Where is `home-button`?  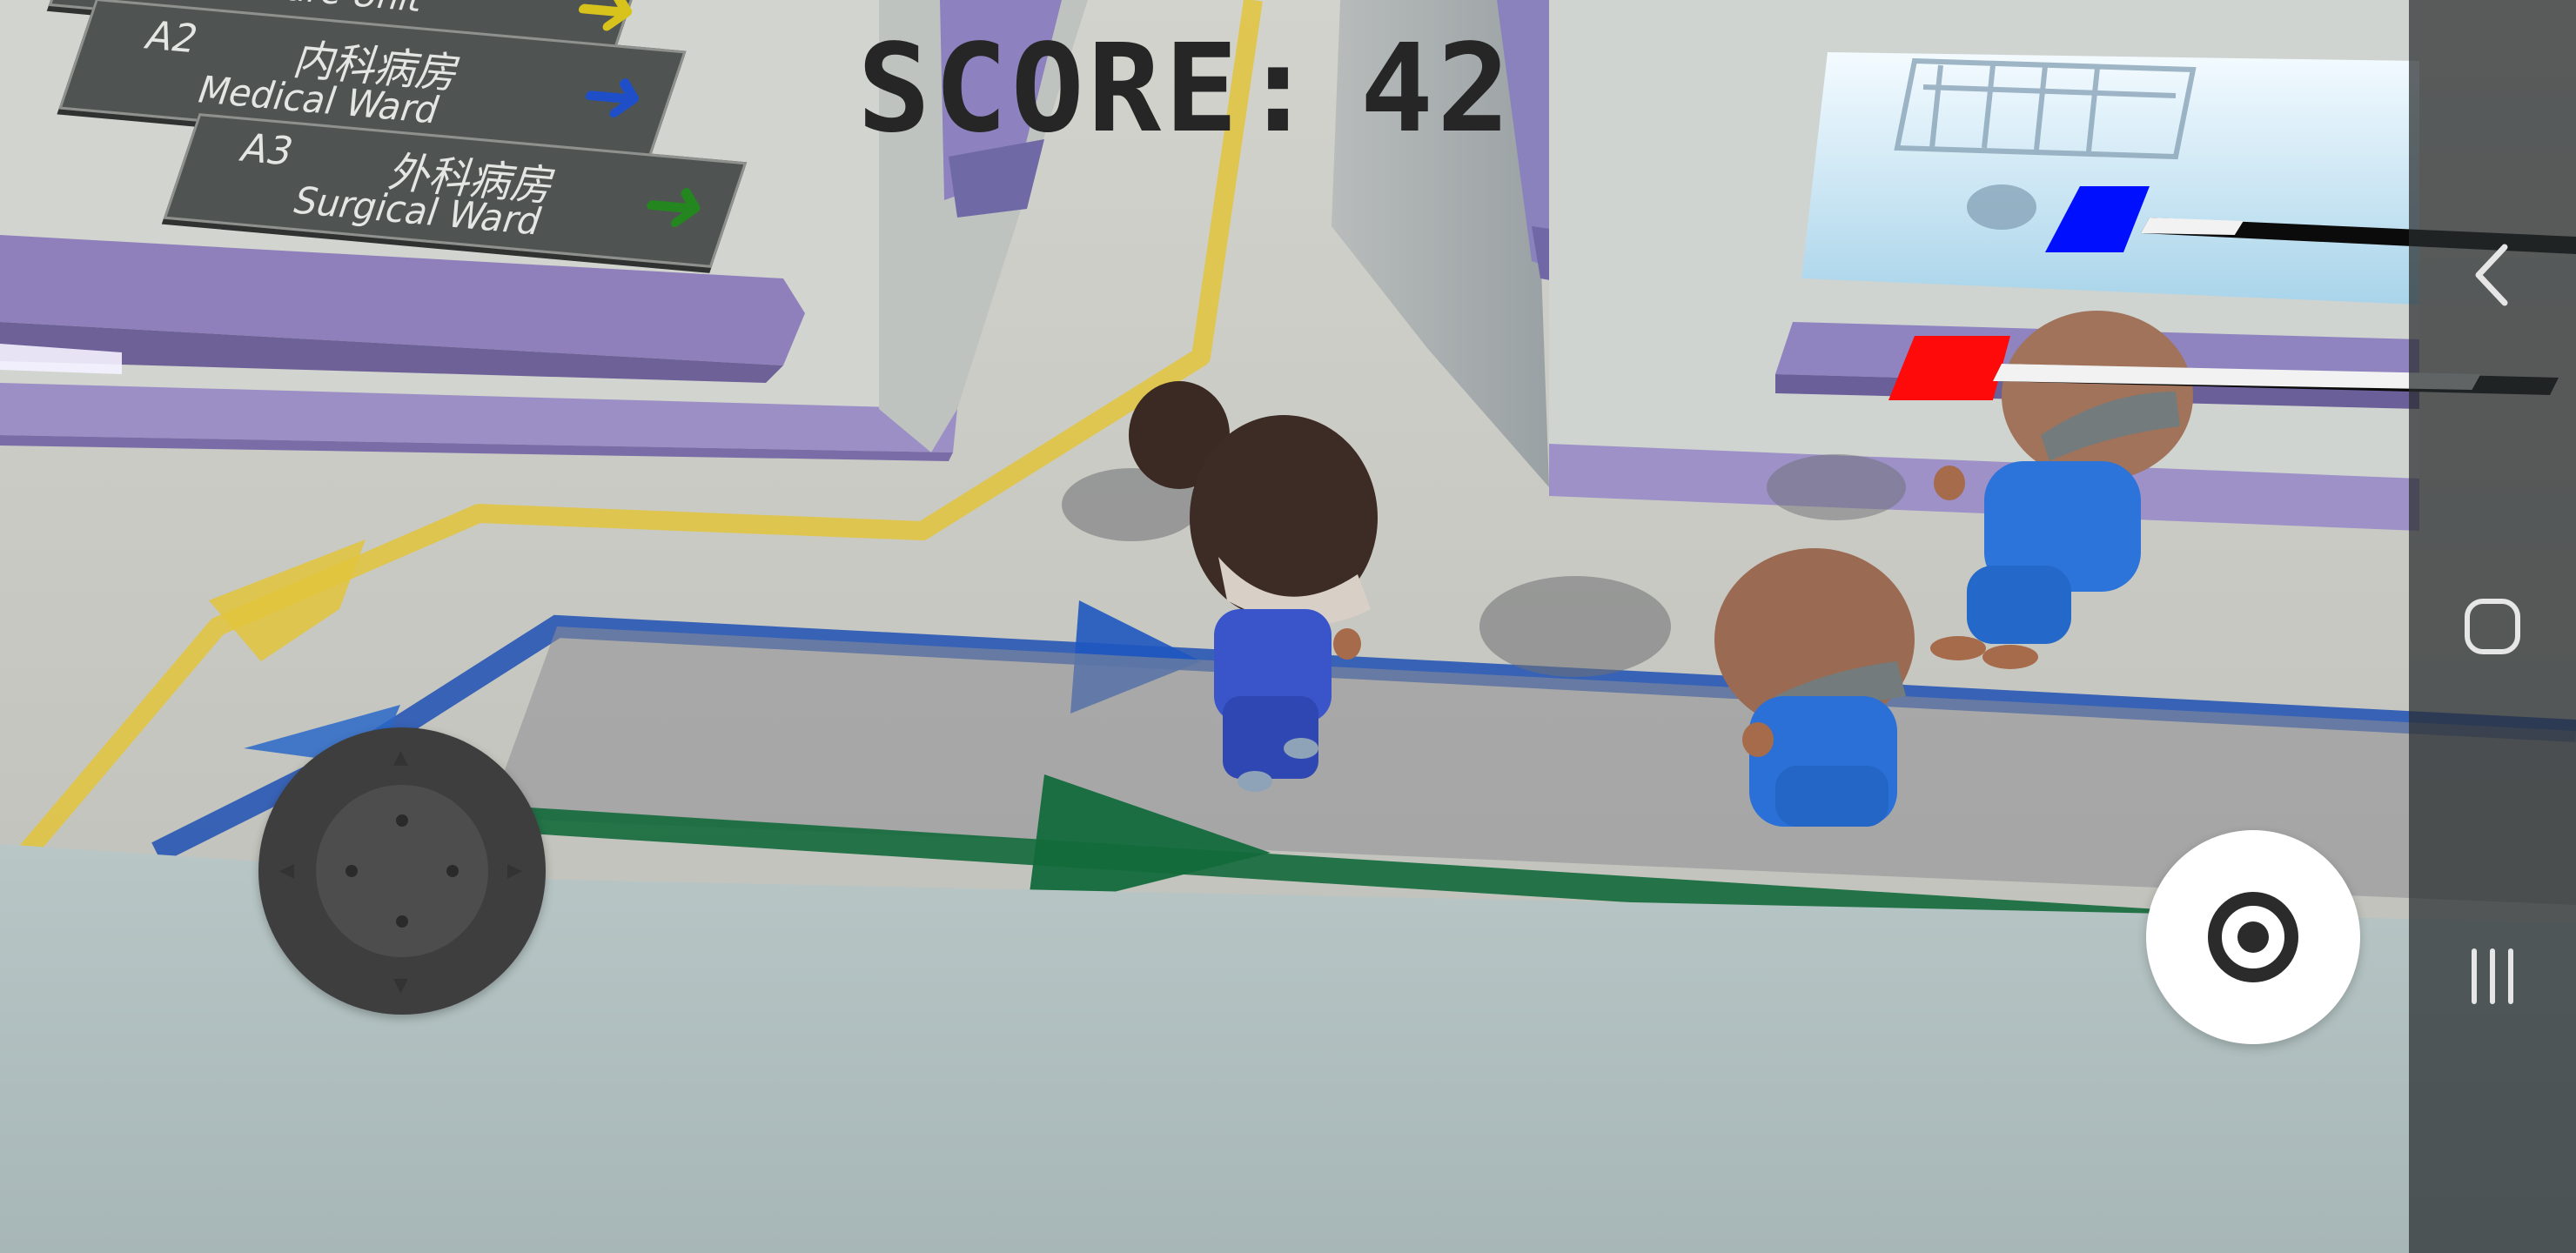 home-button is located at coordinates (2492, 626).